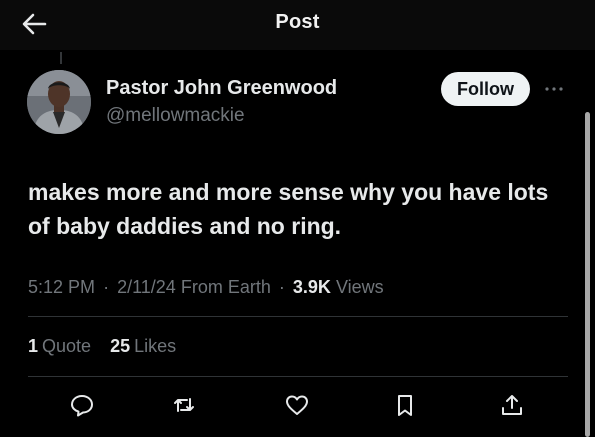 The width and height of the screenshot is (595, 437). Describe the element at coordinates (175, 116) in the screenshot. I see `author-handle: @mellowmackie` at that location.